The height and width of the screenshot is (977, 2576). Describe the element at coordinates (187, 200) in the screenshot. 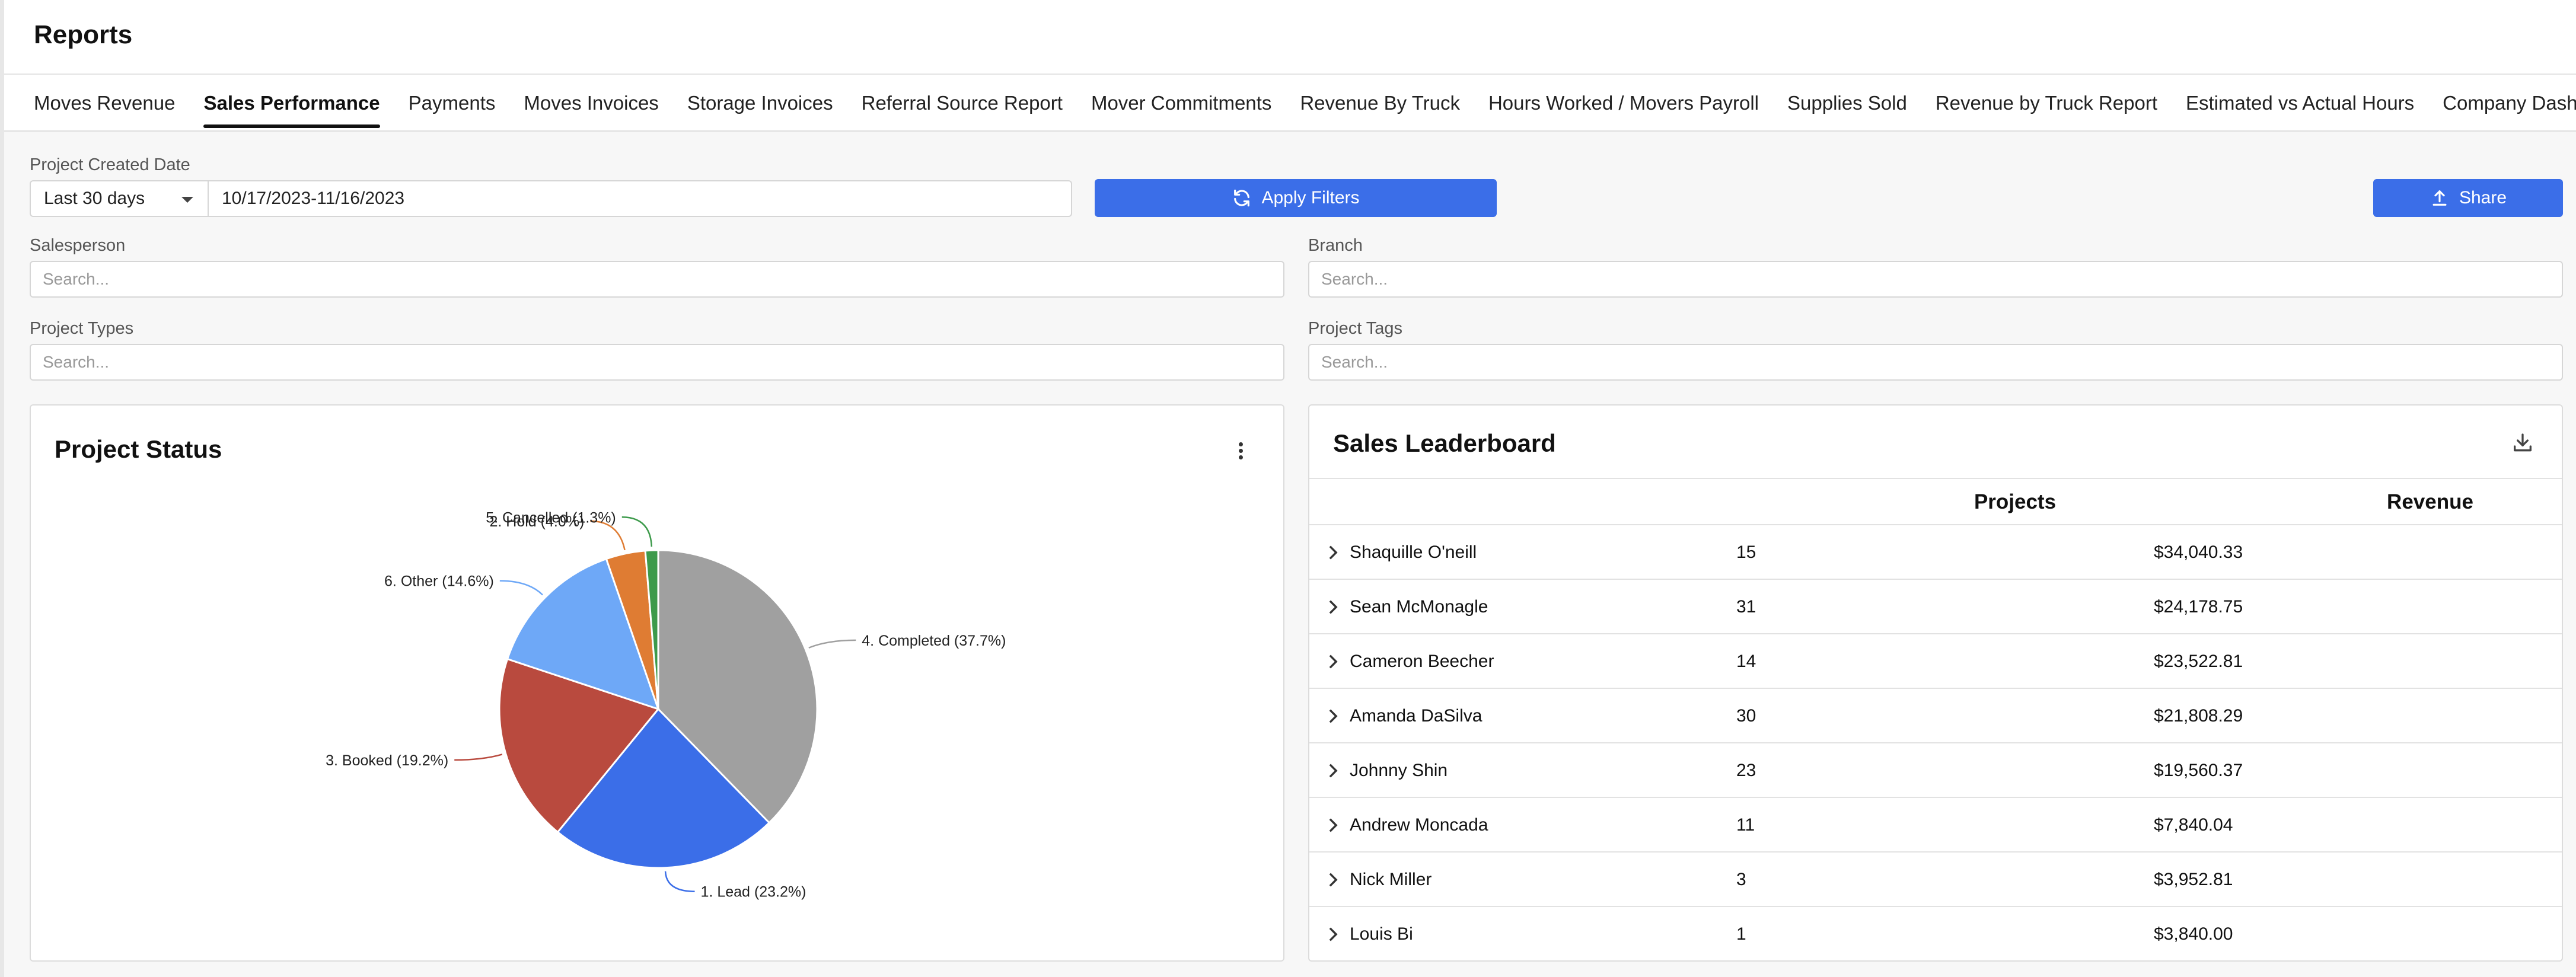

I see `caret-down-icon` at that location.